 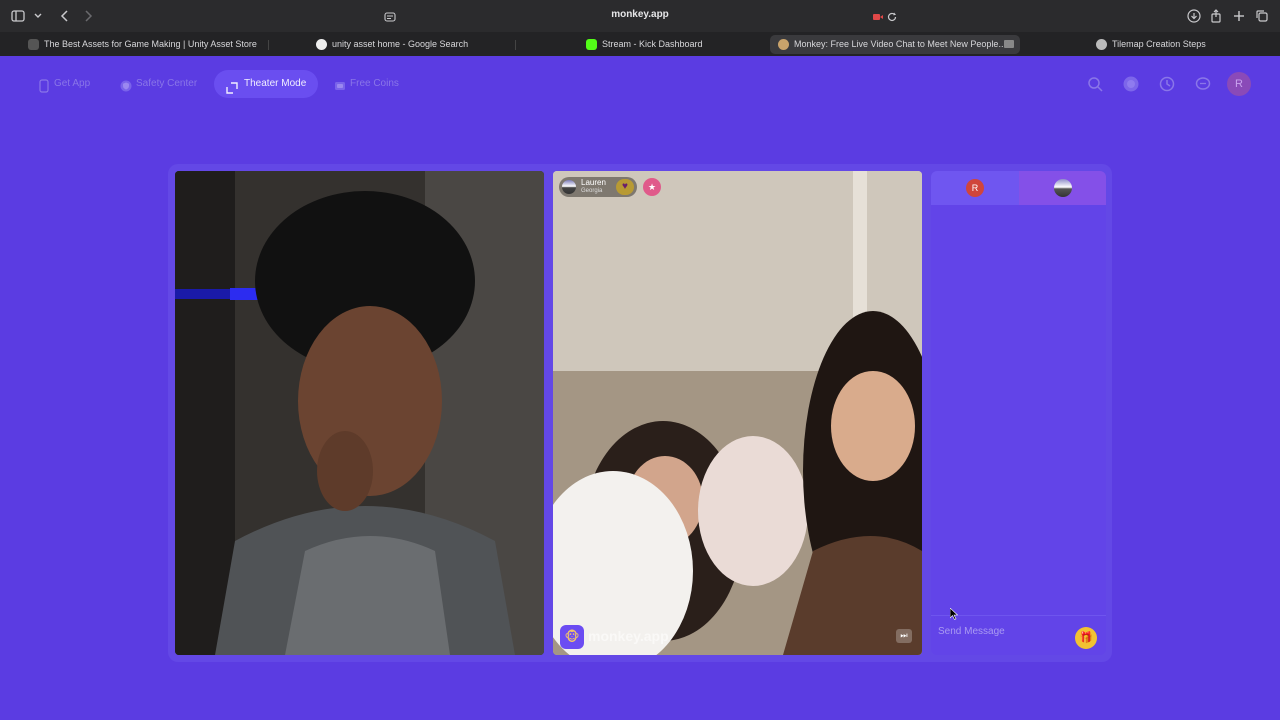 I want to click on tab-camera-icon, so click(x=1009, y=44).